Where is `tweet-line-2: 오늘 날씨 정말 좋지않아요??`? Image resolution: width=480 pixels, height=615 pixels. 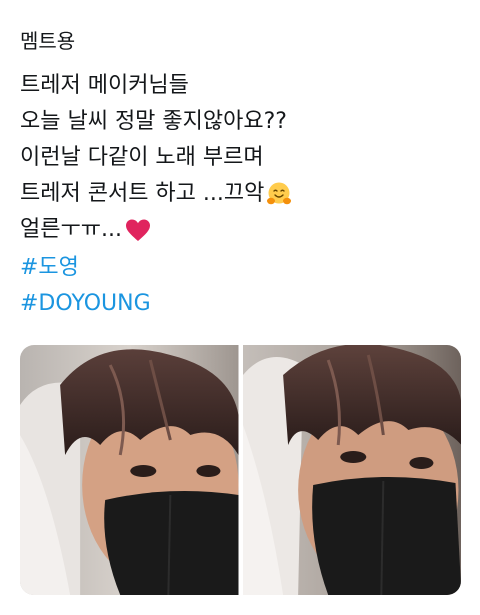
tweet-line-2: 오늘 날씨 정말 좋지않아요?? is located at coordinates (240, 122).